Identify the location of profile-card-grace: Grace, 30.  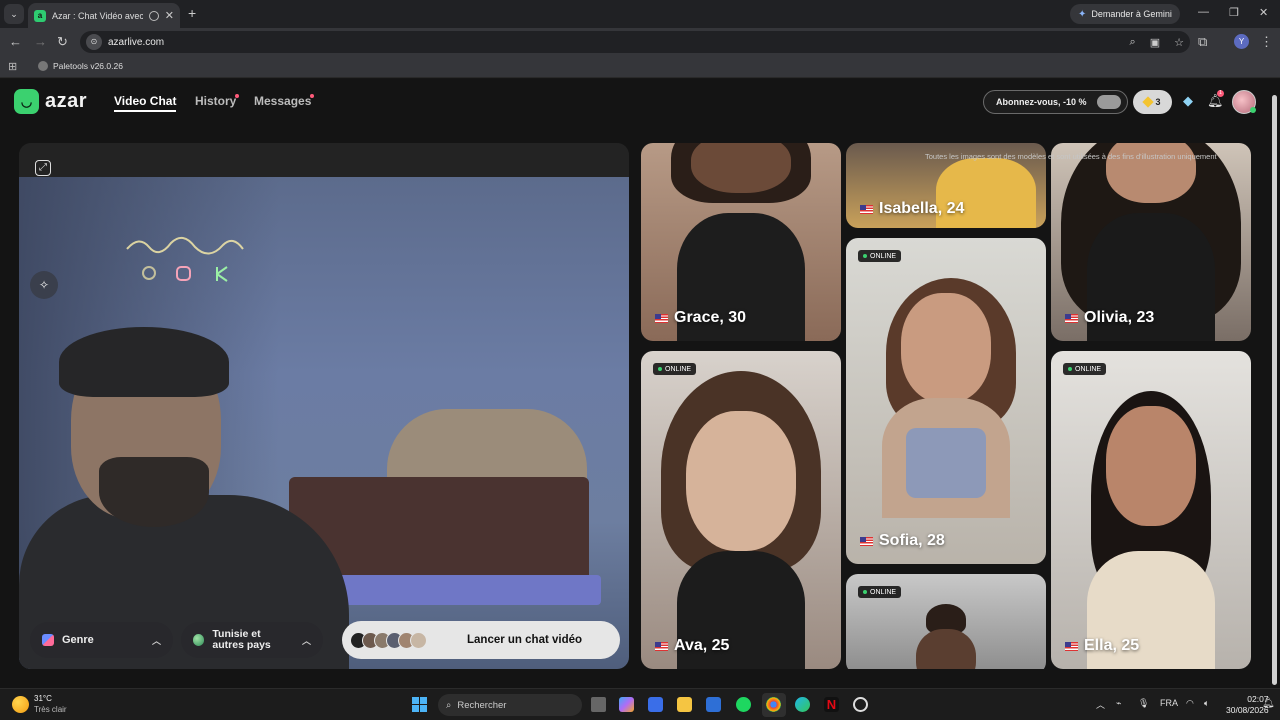
(741, 242).